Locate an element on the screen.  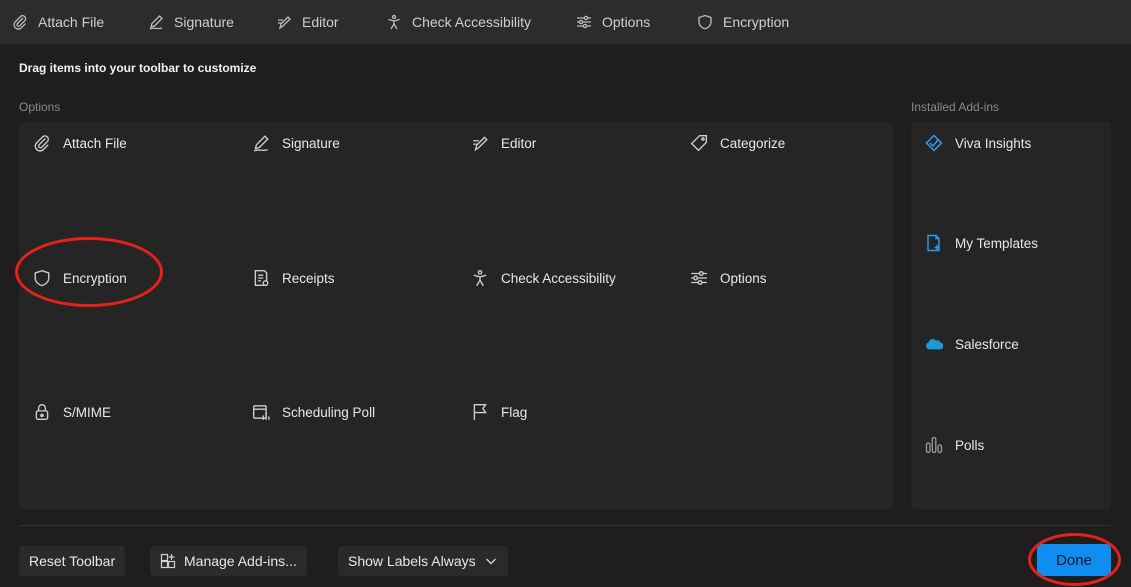
toolbar-attach-file: Attach File is located at coordinates (58, 22).